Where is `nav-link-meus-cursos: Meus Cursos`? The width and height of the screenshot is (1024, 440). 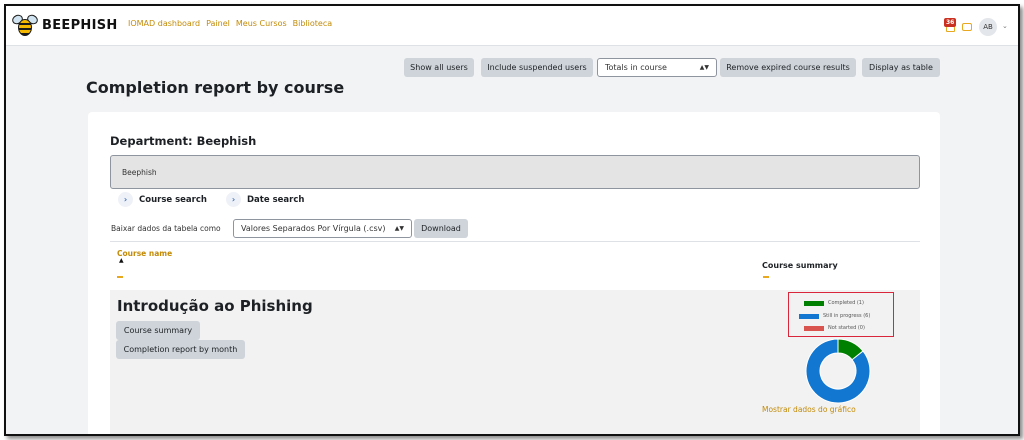 nav-link-meus-cursos: Meus Cursos is located at coordinates (261, 23).